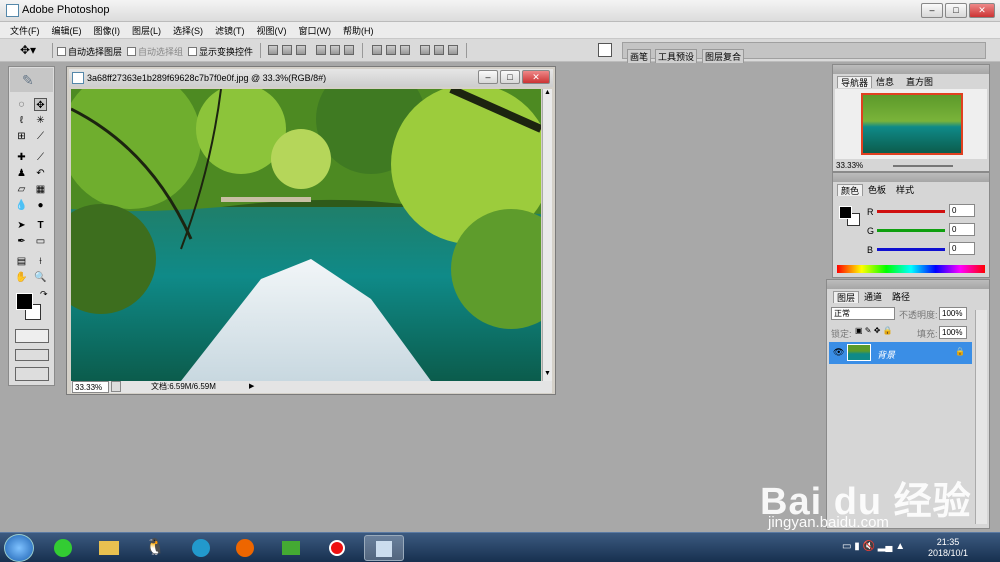 The width and height of the screenshot is (1000, 562). Describe the element at coordinates (107, 30) in the screenshot. I see `menu-image: 图像(I)` at that location.